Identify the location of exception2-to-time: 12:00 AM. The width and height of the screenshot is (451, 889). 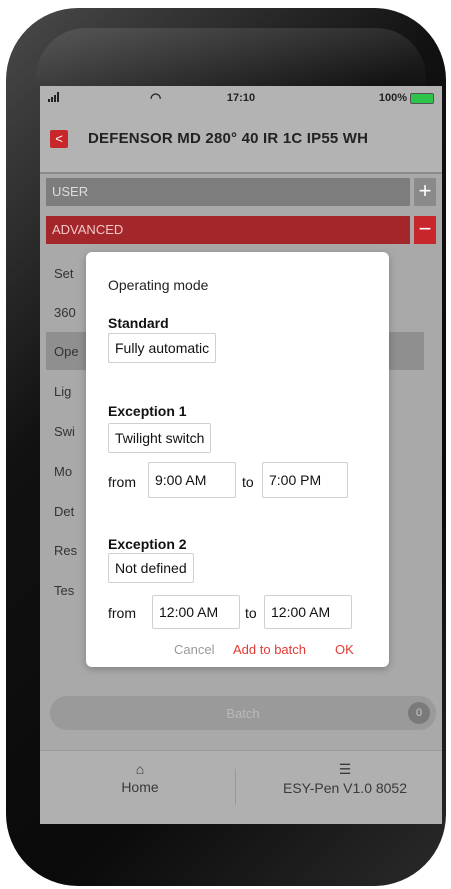
(308, 612).